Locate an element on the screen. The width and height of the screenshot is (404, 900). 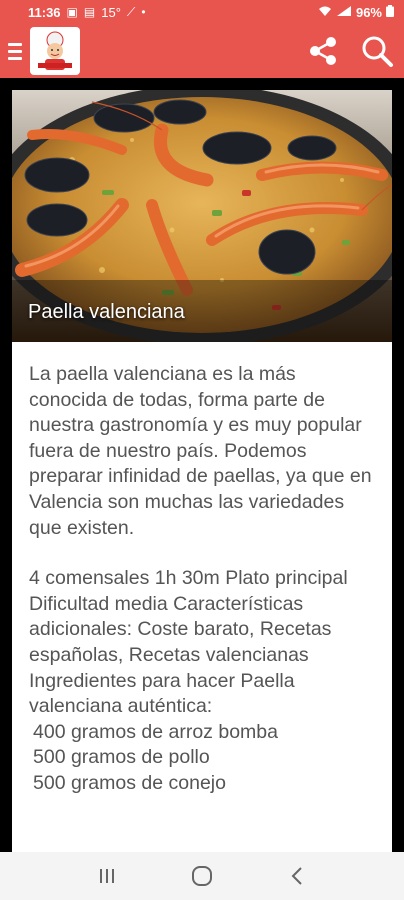
status-temperature: 15° is located at coordinates (111, 12).